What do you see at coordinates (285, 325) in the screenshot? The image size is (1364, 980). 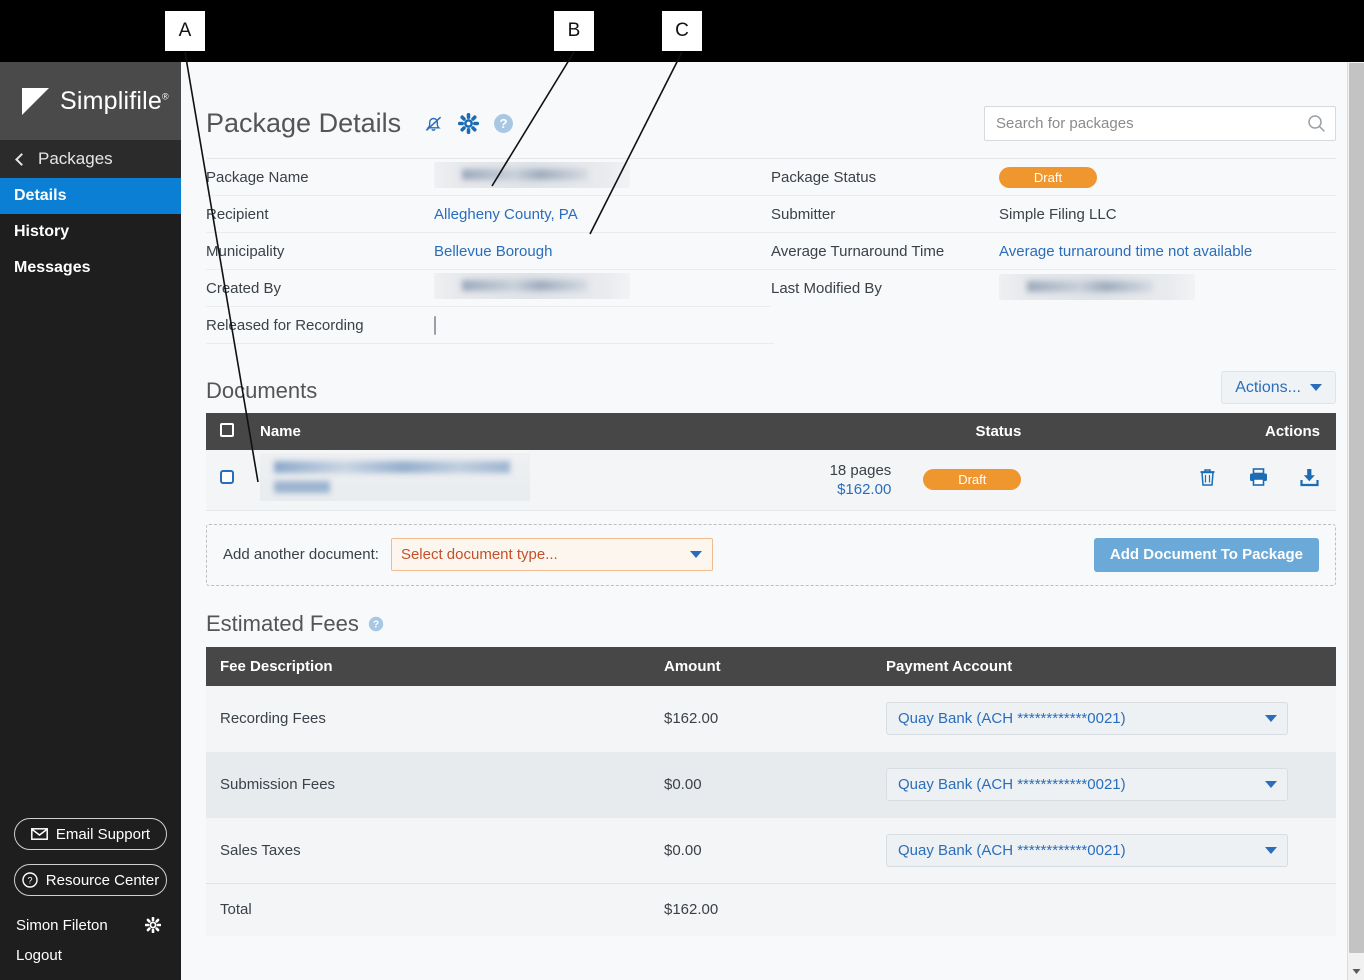 I see `detail-label: Released for Recording` at bounding box center [285, 325].